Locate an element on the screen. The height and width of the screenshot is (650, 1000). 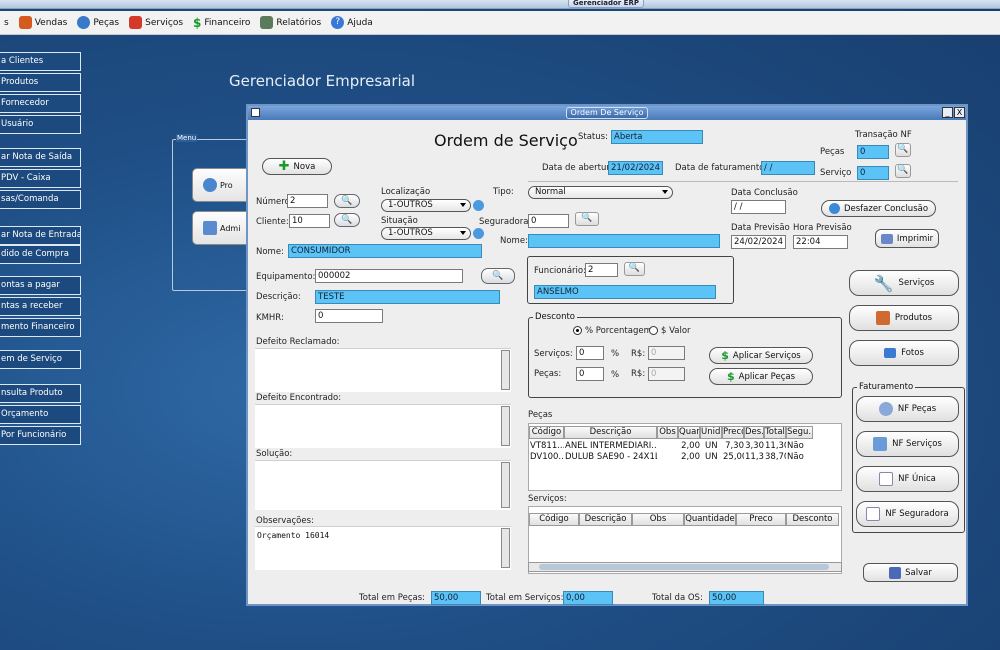
sidebar-item: PDV - Caixa is located at coordinates (40, 178).